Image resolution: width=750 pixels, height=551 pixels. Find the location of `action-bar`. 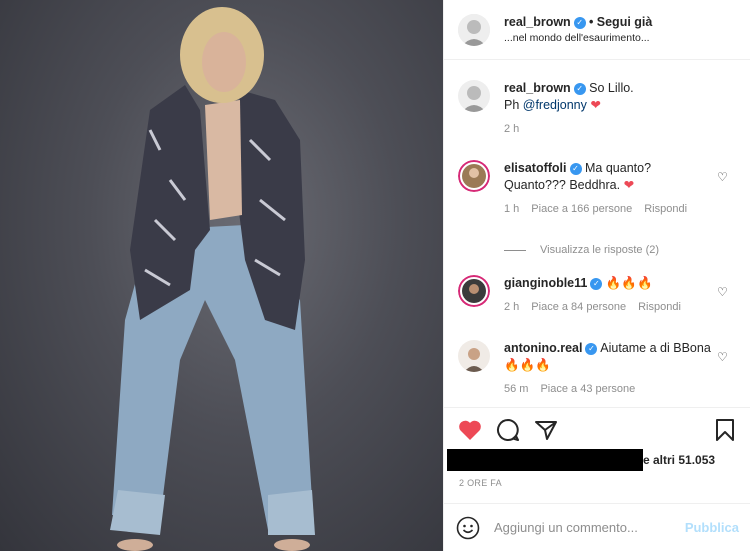

action-bar is located at coordinates (597, 429).